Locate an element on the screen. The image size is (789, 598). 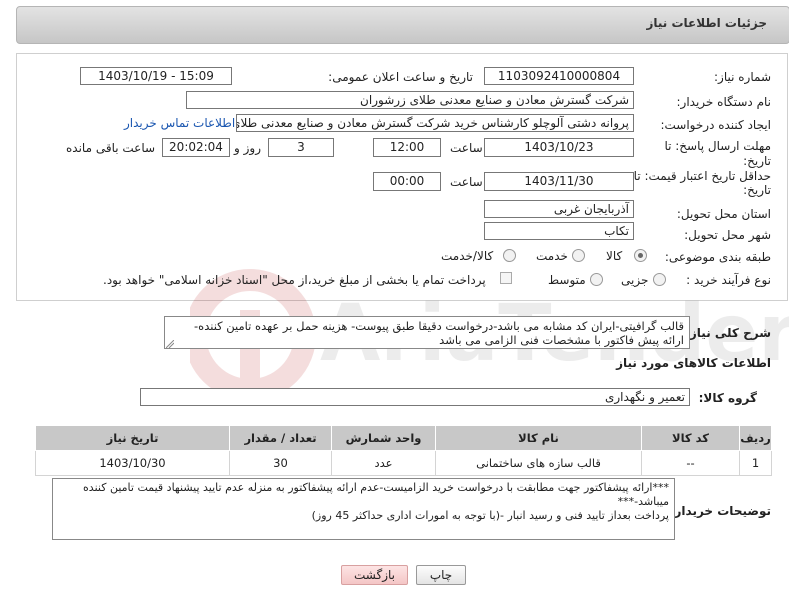
goods-section-title: اطلاعات کالاهای مورد نیاز is located at coordinates (693, 363).